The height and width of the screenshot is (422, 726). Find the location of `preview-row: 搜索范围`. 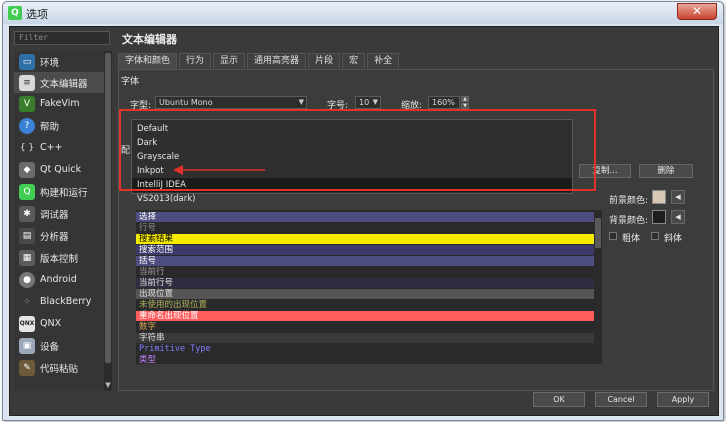

preview-row: 搜索范围 is located at coordinates (365, 250).